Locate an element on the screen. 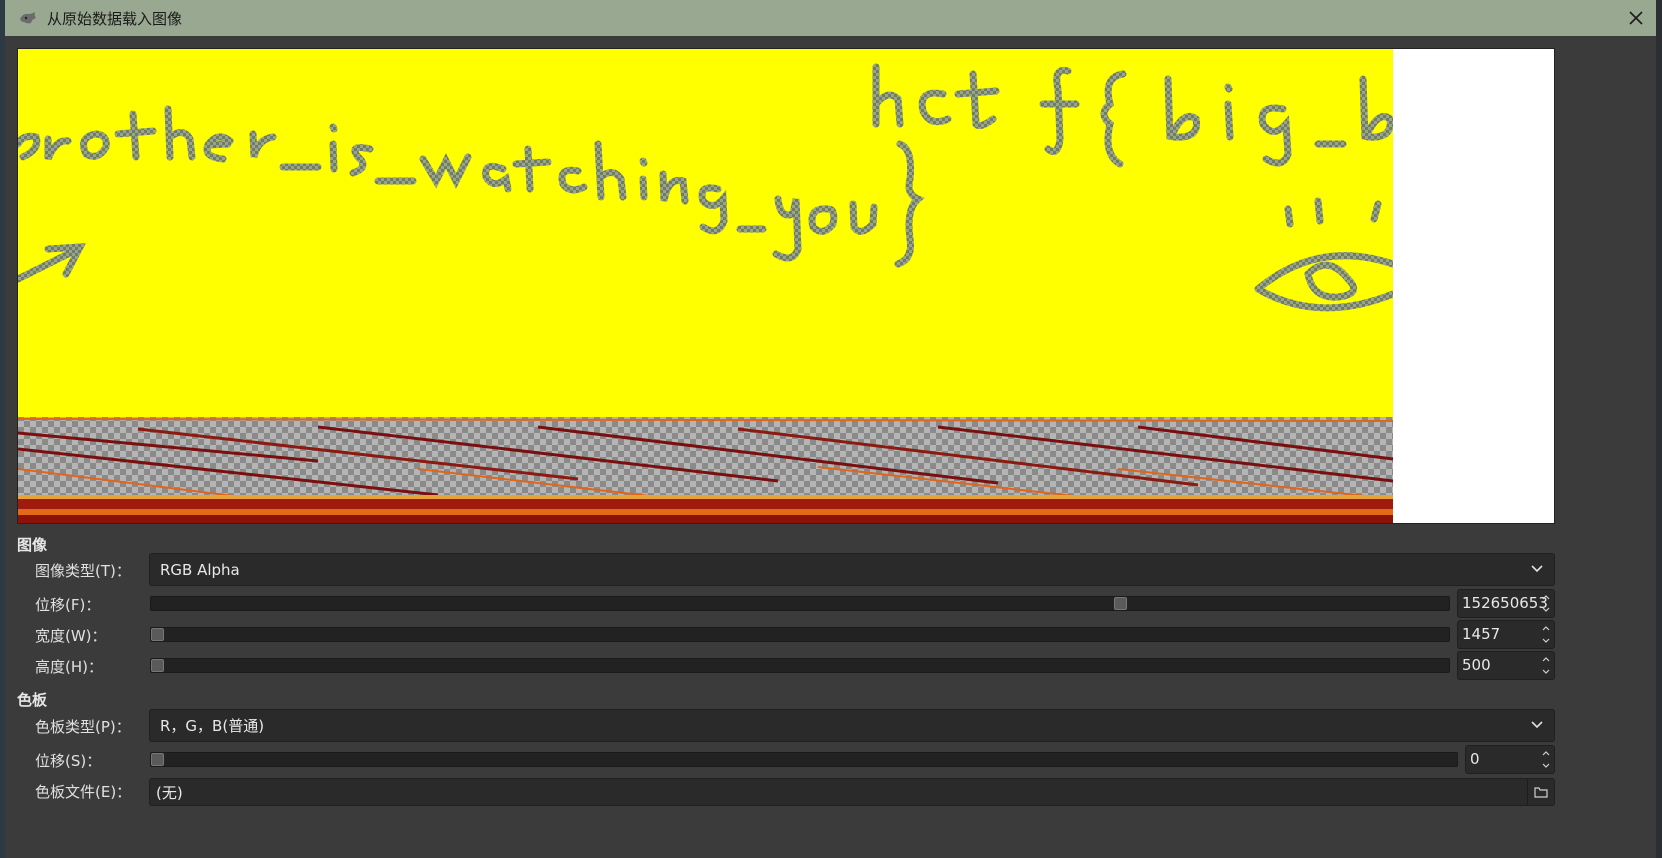  height-spinbox: 500 is located at coordinates (1506, 665).